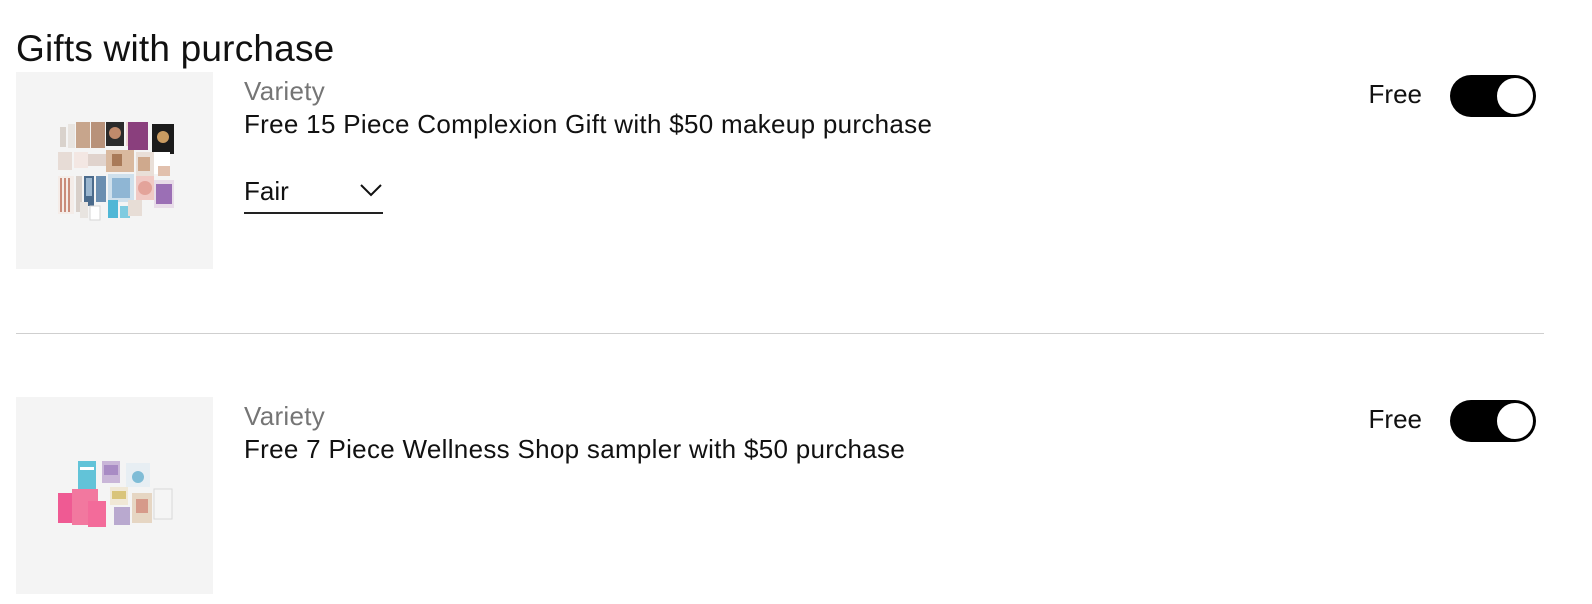 This screenshot has height=604, width=1592. What do you see at coordinates (371, 190) in the screenshot?
I see `chevron-down-icon` at bounding box center [371, 190].